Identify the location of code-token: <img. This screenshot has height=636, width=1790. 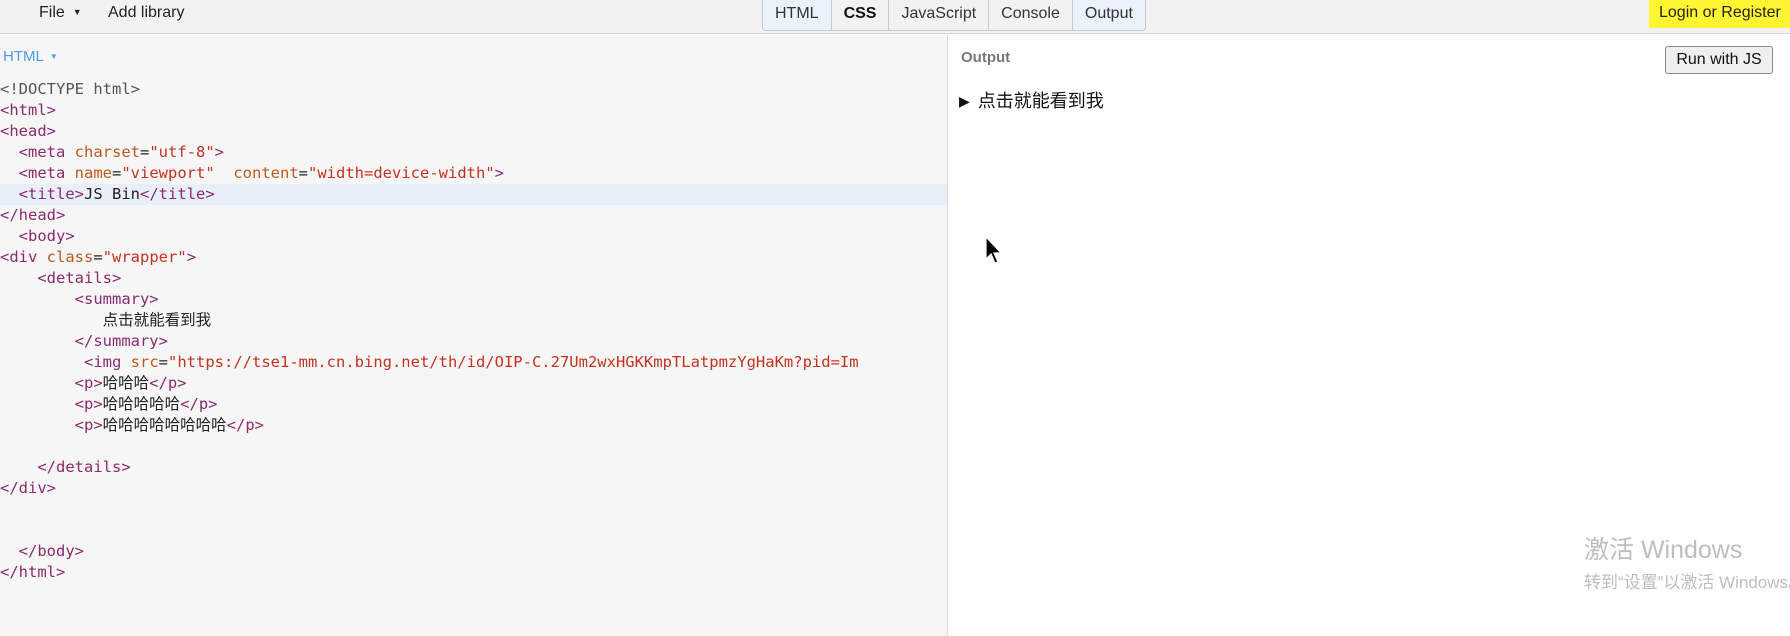
(107, 362).